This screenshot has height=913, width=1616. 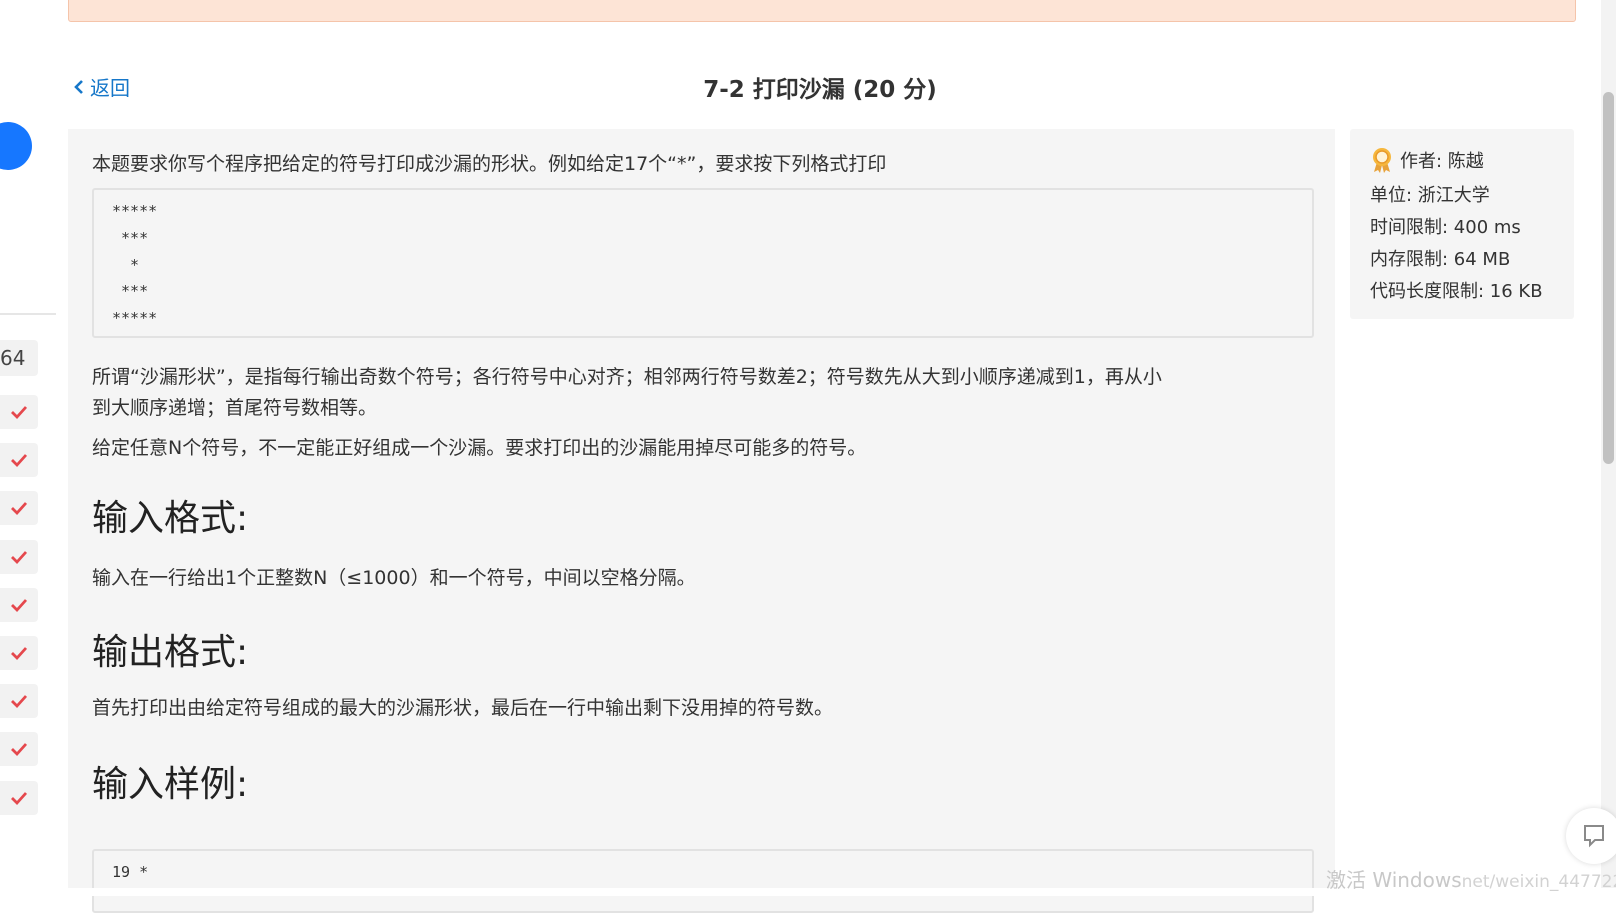 I want to click on windows-activation-watermark: 激活 Windowsnet/weixin_44772272, so click(x=1471, y=878).